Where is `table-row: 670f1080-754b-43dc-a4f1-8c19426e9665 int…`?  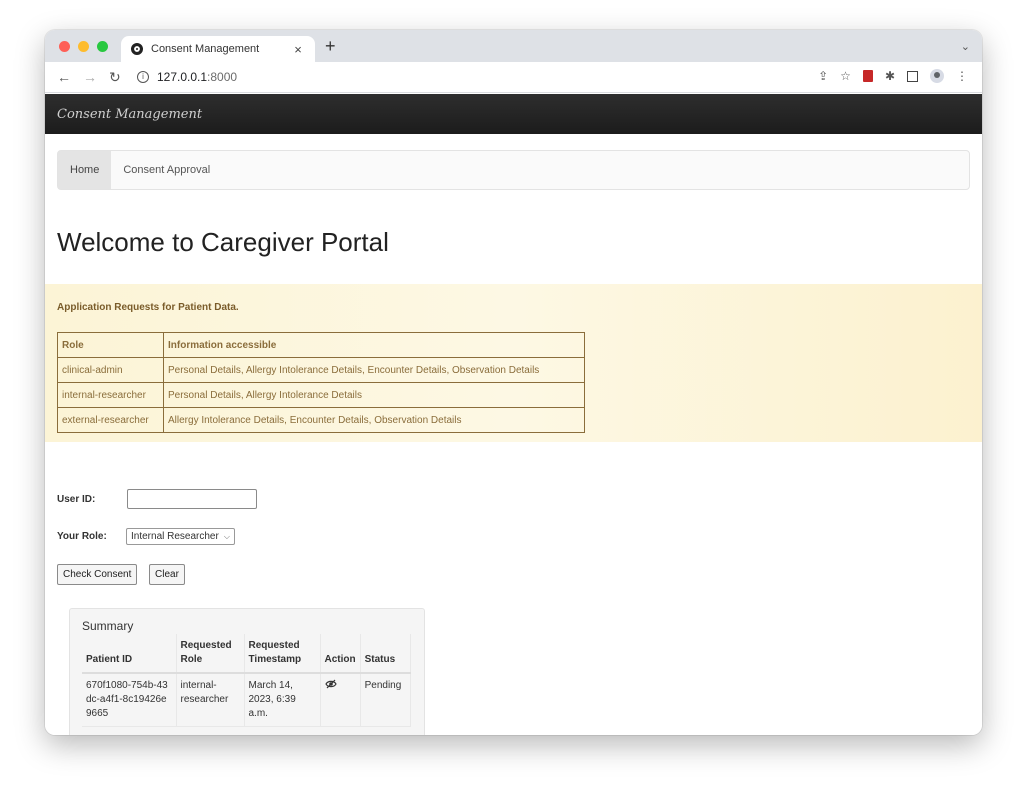 table-row: 670f1080-754b-43dc-a4f1-8c19426e9665 int… is located at coordinates (246, 700).